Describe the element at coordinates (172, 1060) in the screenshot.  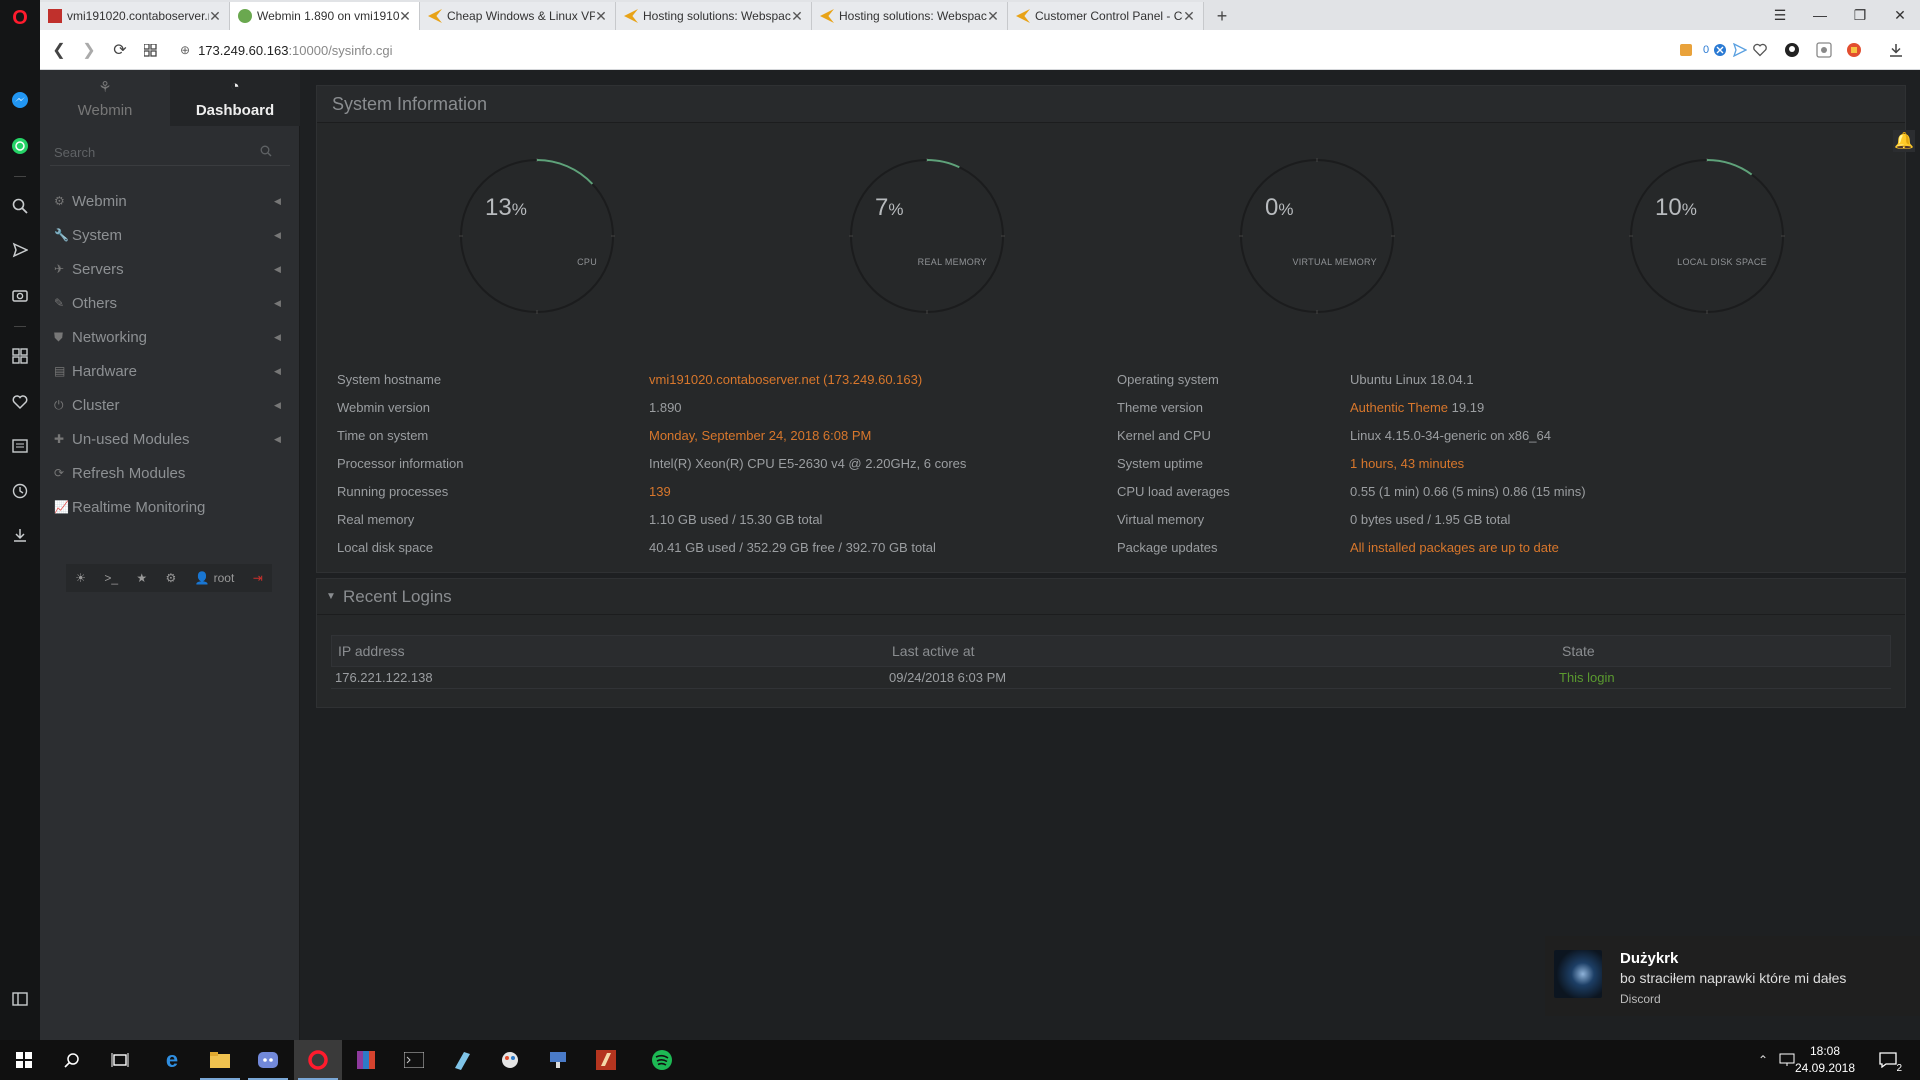
I see `edge-icon: e` at that location.